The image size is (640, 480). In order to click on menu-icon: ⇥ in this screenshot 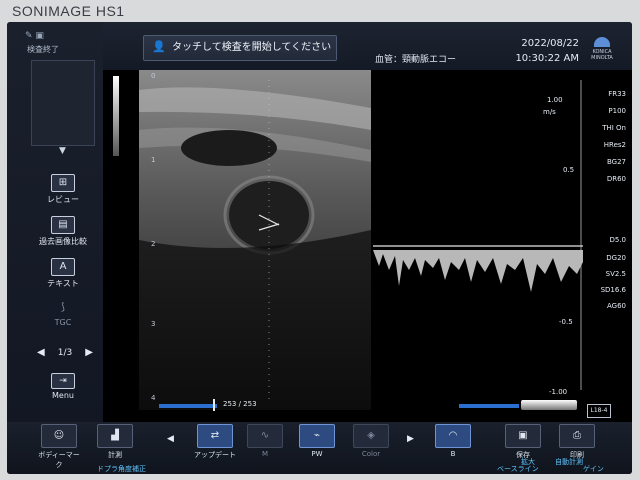, I will do `click(63, 381)`.